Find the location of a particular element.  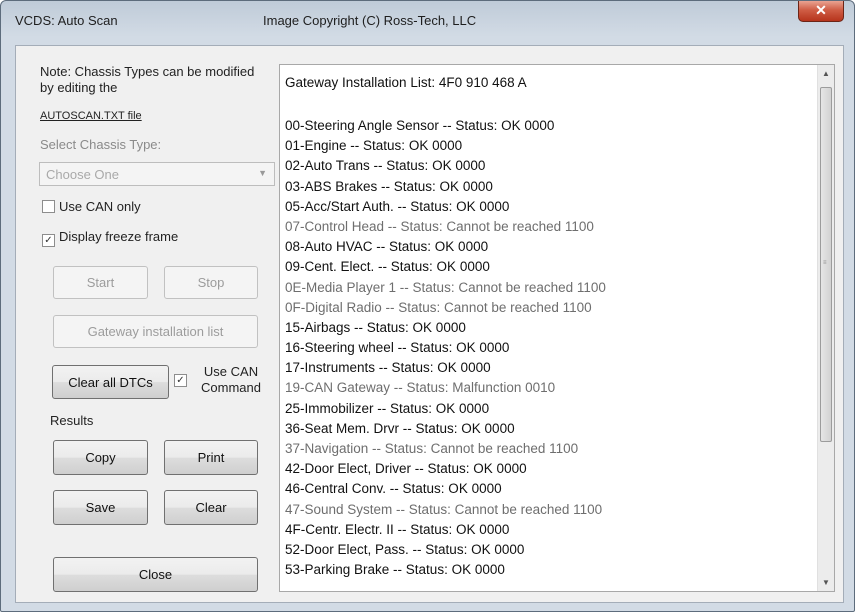

copy-button: Copy is located at coordinates (100, 457).